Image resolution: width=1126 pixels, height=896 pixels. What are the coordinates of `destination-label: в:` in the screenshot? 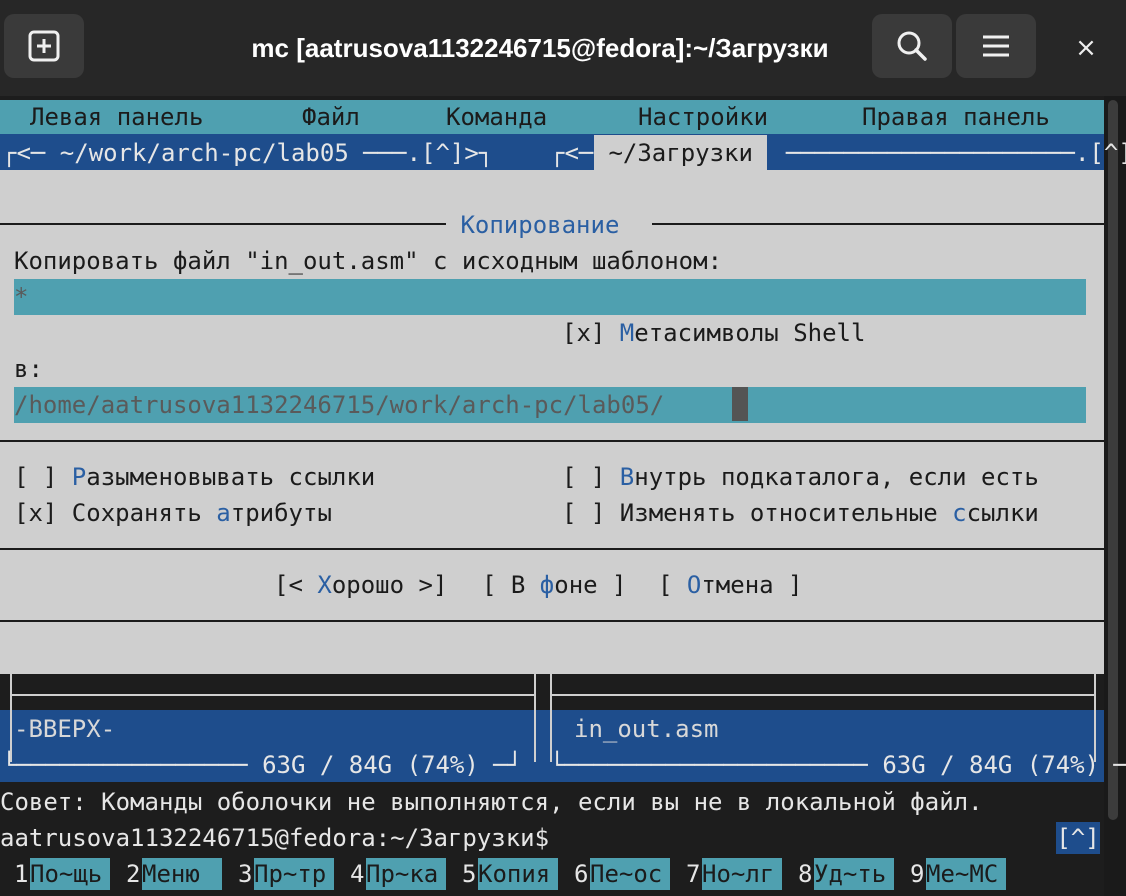 It's located at (28, 369).